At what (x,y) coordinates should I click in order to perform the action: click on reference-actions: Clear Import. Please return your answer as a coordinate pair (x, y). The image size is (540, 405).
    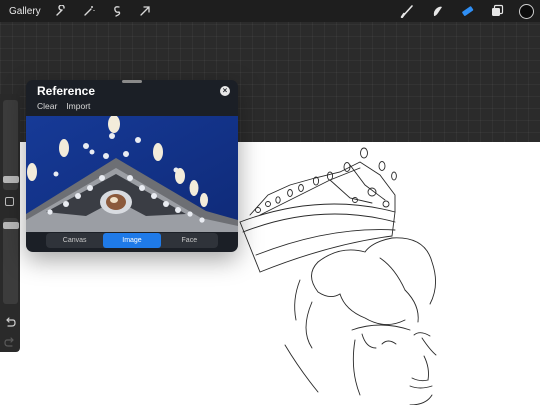
    Looking at the image, I should click on (63, 106).